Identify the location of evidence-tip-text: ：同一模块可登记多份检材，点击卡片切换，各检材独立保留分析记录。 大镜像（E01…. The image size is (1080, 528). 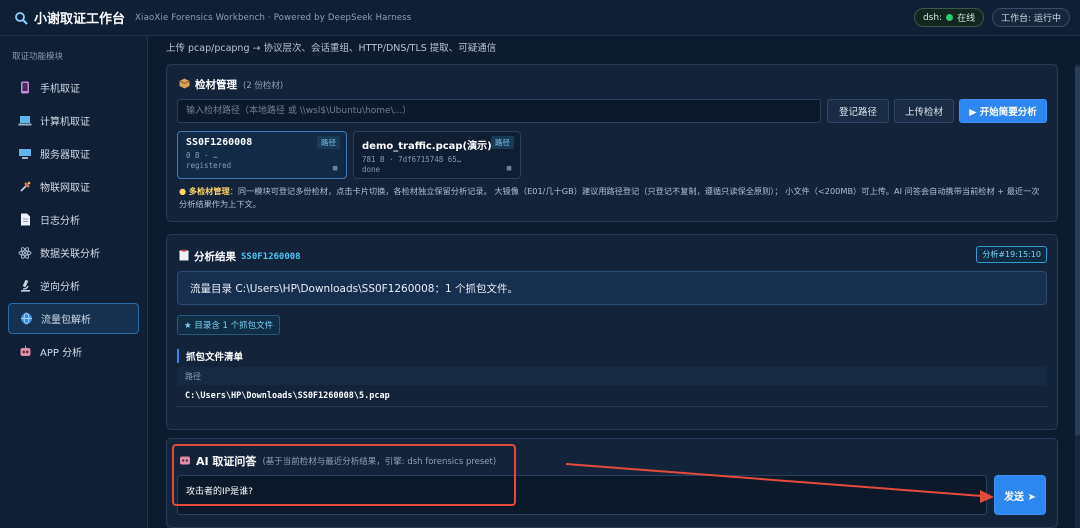
(609, 197).